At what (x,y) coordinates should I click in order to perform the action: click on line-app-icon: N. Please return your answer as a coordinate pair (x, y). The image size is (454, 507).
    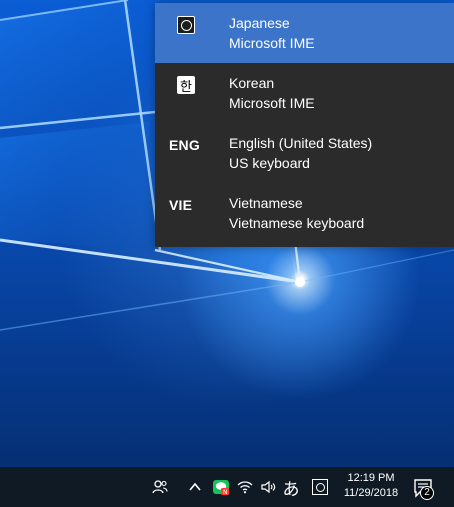
    Looking at the image, I should click on (221, 487).